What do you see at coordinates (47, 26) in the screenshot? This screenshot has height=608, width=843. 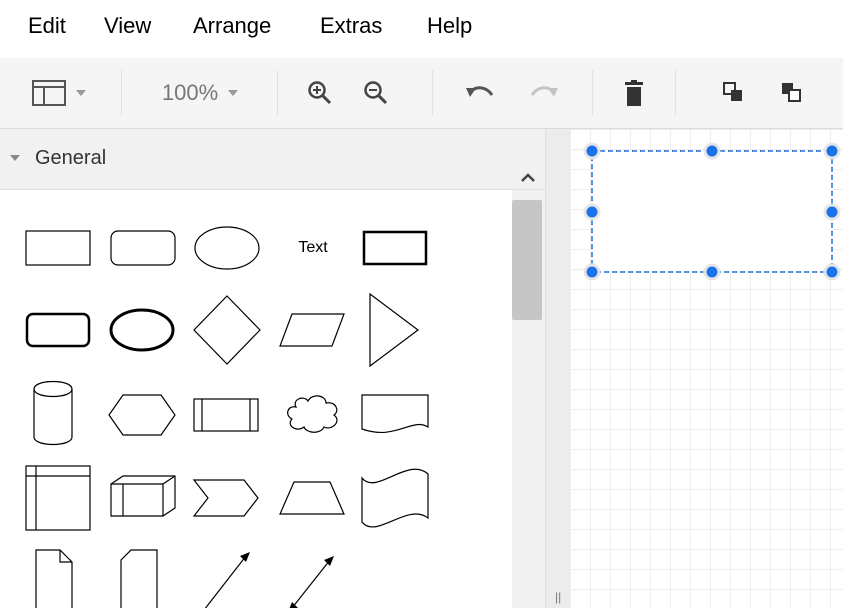 I see `menu-edit: Edit` at bounding box center [47, 26].